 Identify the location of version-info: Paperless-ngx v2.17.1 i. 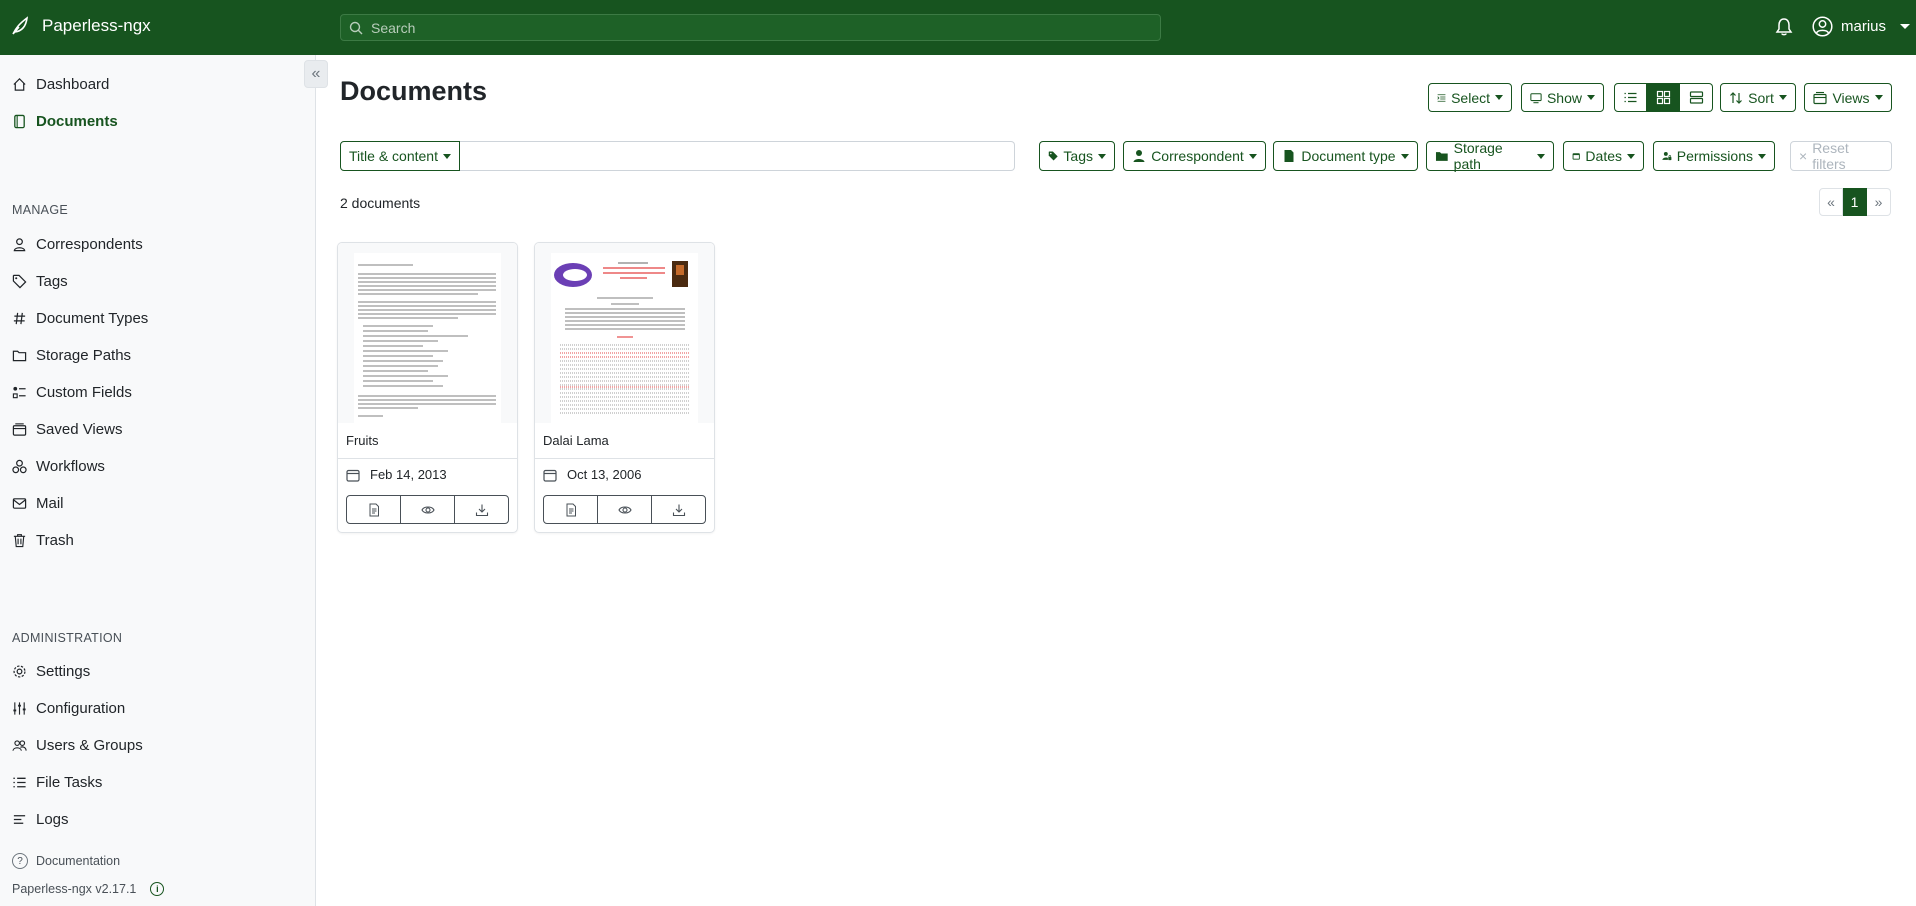
(88, 889).